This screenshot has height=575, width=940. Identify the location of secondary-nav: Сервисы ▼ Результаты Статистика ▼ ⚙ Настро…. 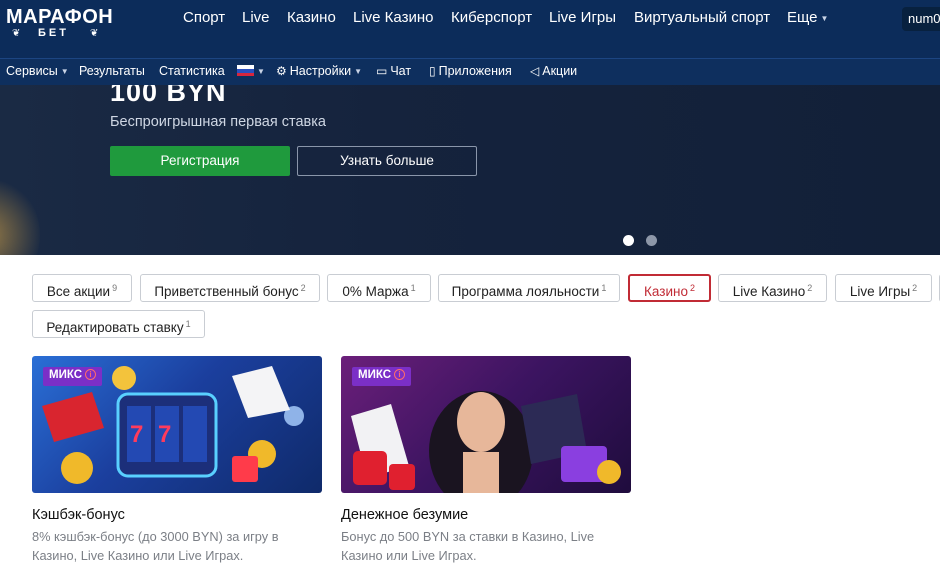
(470, 71).